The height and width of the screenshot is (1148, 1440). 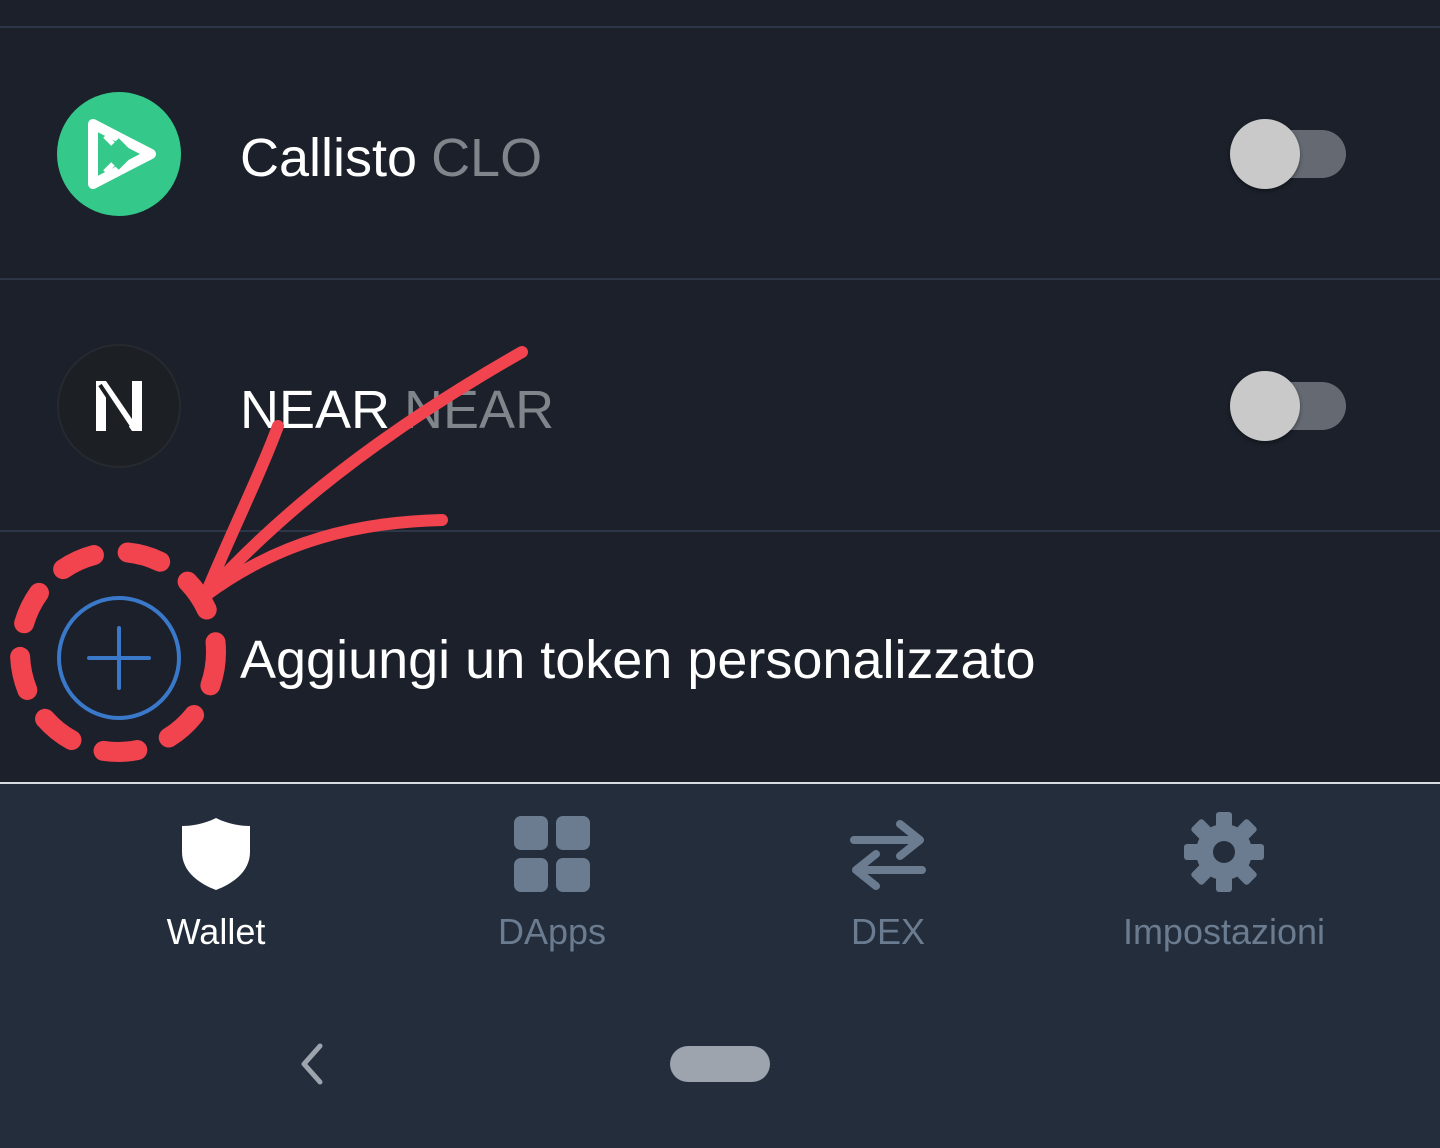 I want to click on nav-label: Impostazioni, so click(x=1224, y=931).